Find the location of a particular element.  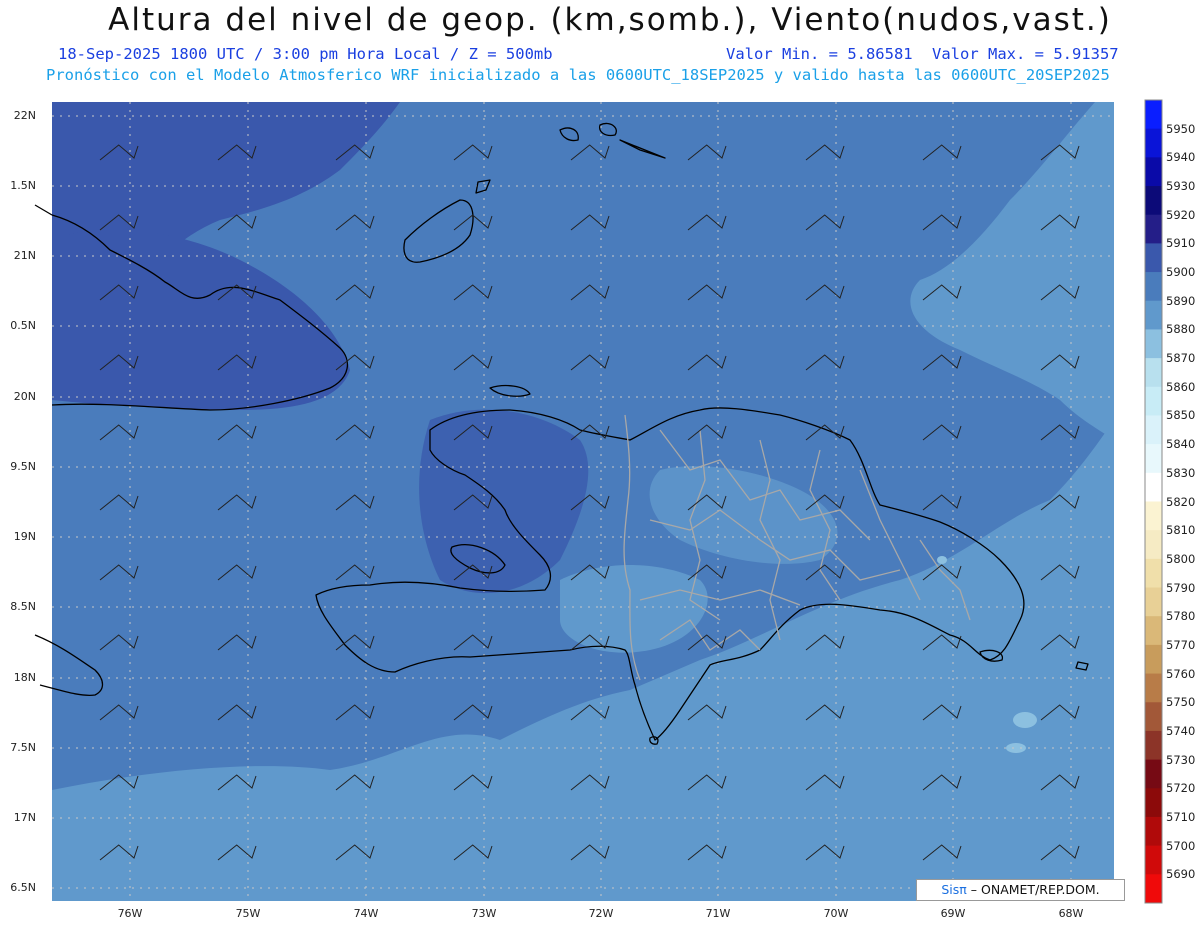

colorbar-label: 5690 is located at coordinates (1181, 874).